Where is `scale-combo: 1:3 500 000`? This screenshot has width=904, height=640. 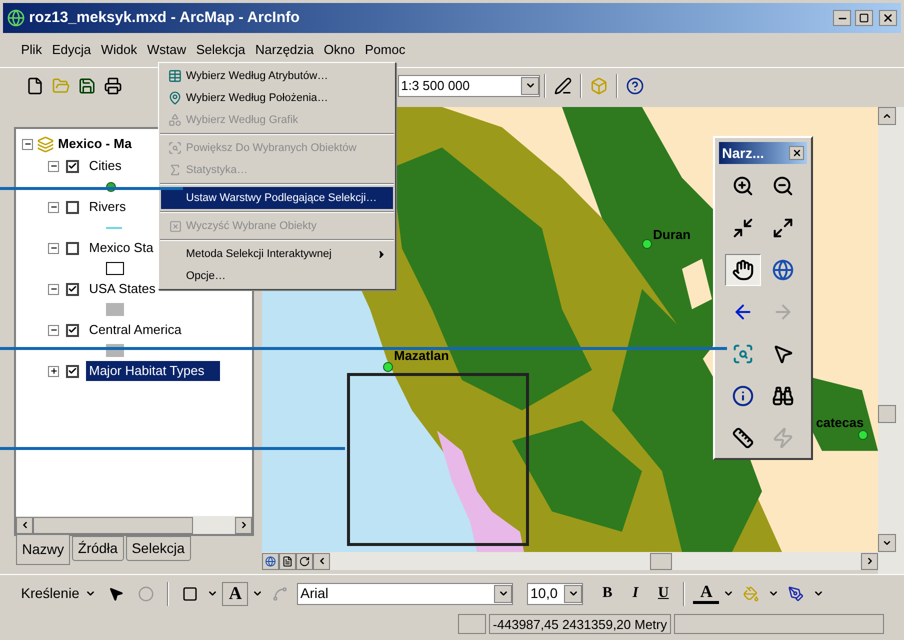
scale-combo: 1:3 500 000 is located at coordinates (469, 85).